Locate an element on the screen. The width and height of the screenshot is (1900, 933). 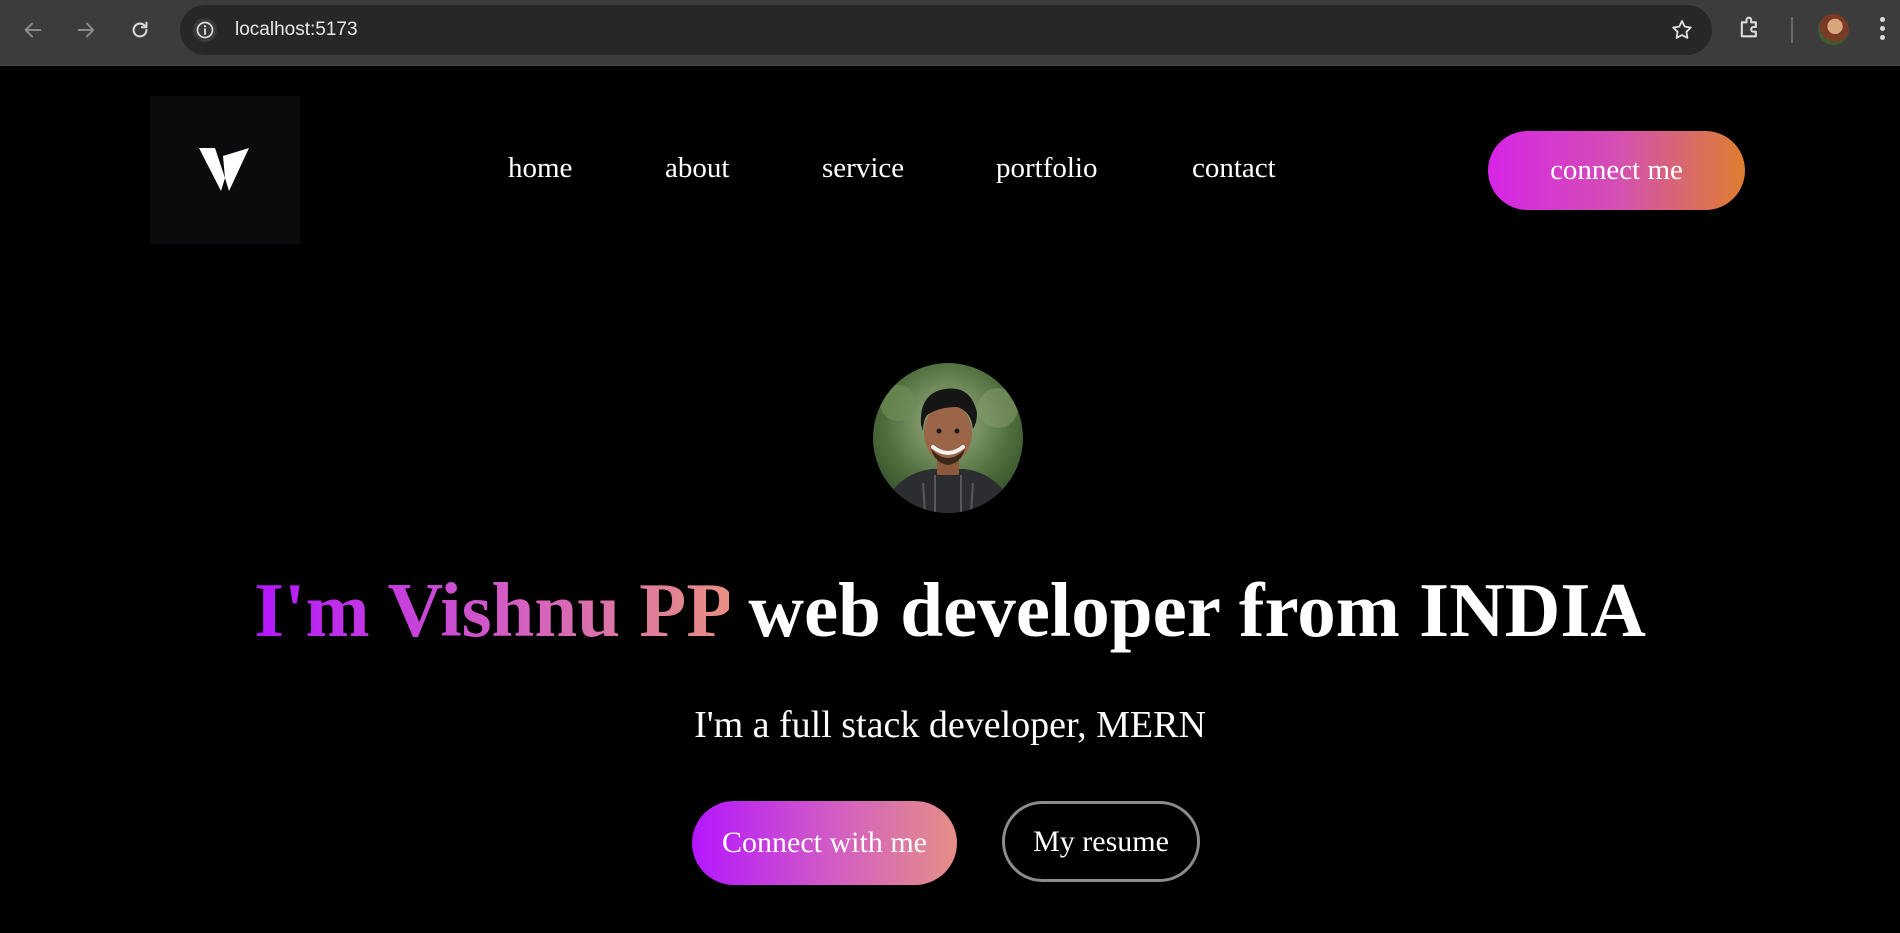
arrow-left-icon is located at coordinates (33, 30).